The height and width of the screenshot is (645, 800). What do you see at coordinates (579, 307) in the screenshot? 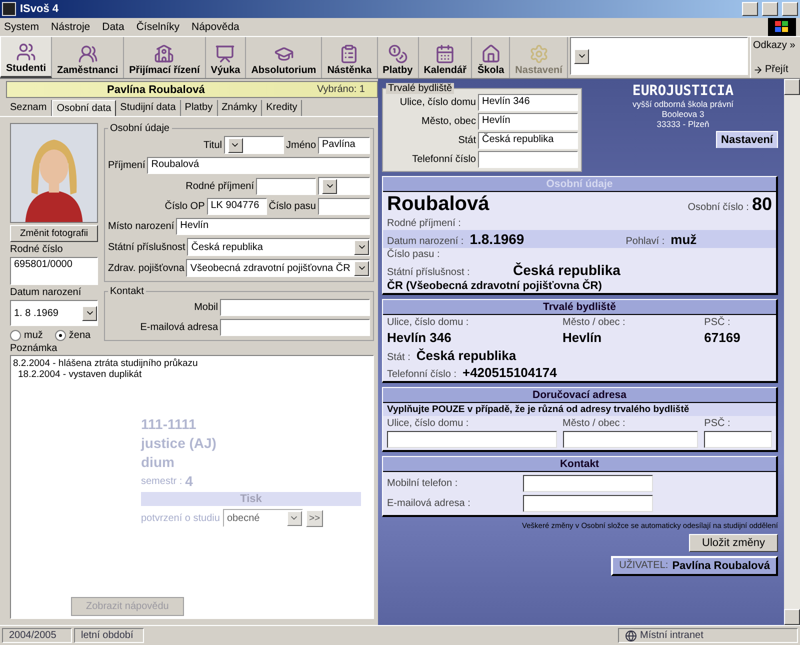
I see `card-header: Trvalé bydliště` at bounding box center [579, 307].